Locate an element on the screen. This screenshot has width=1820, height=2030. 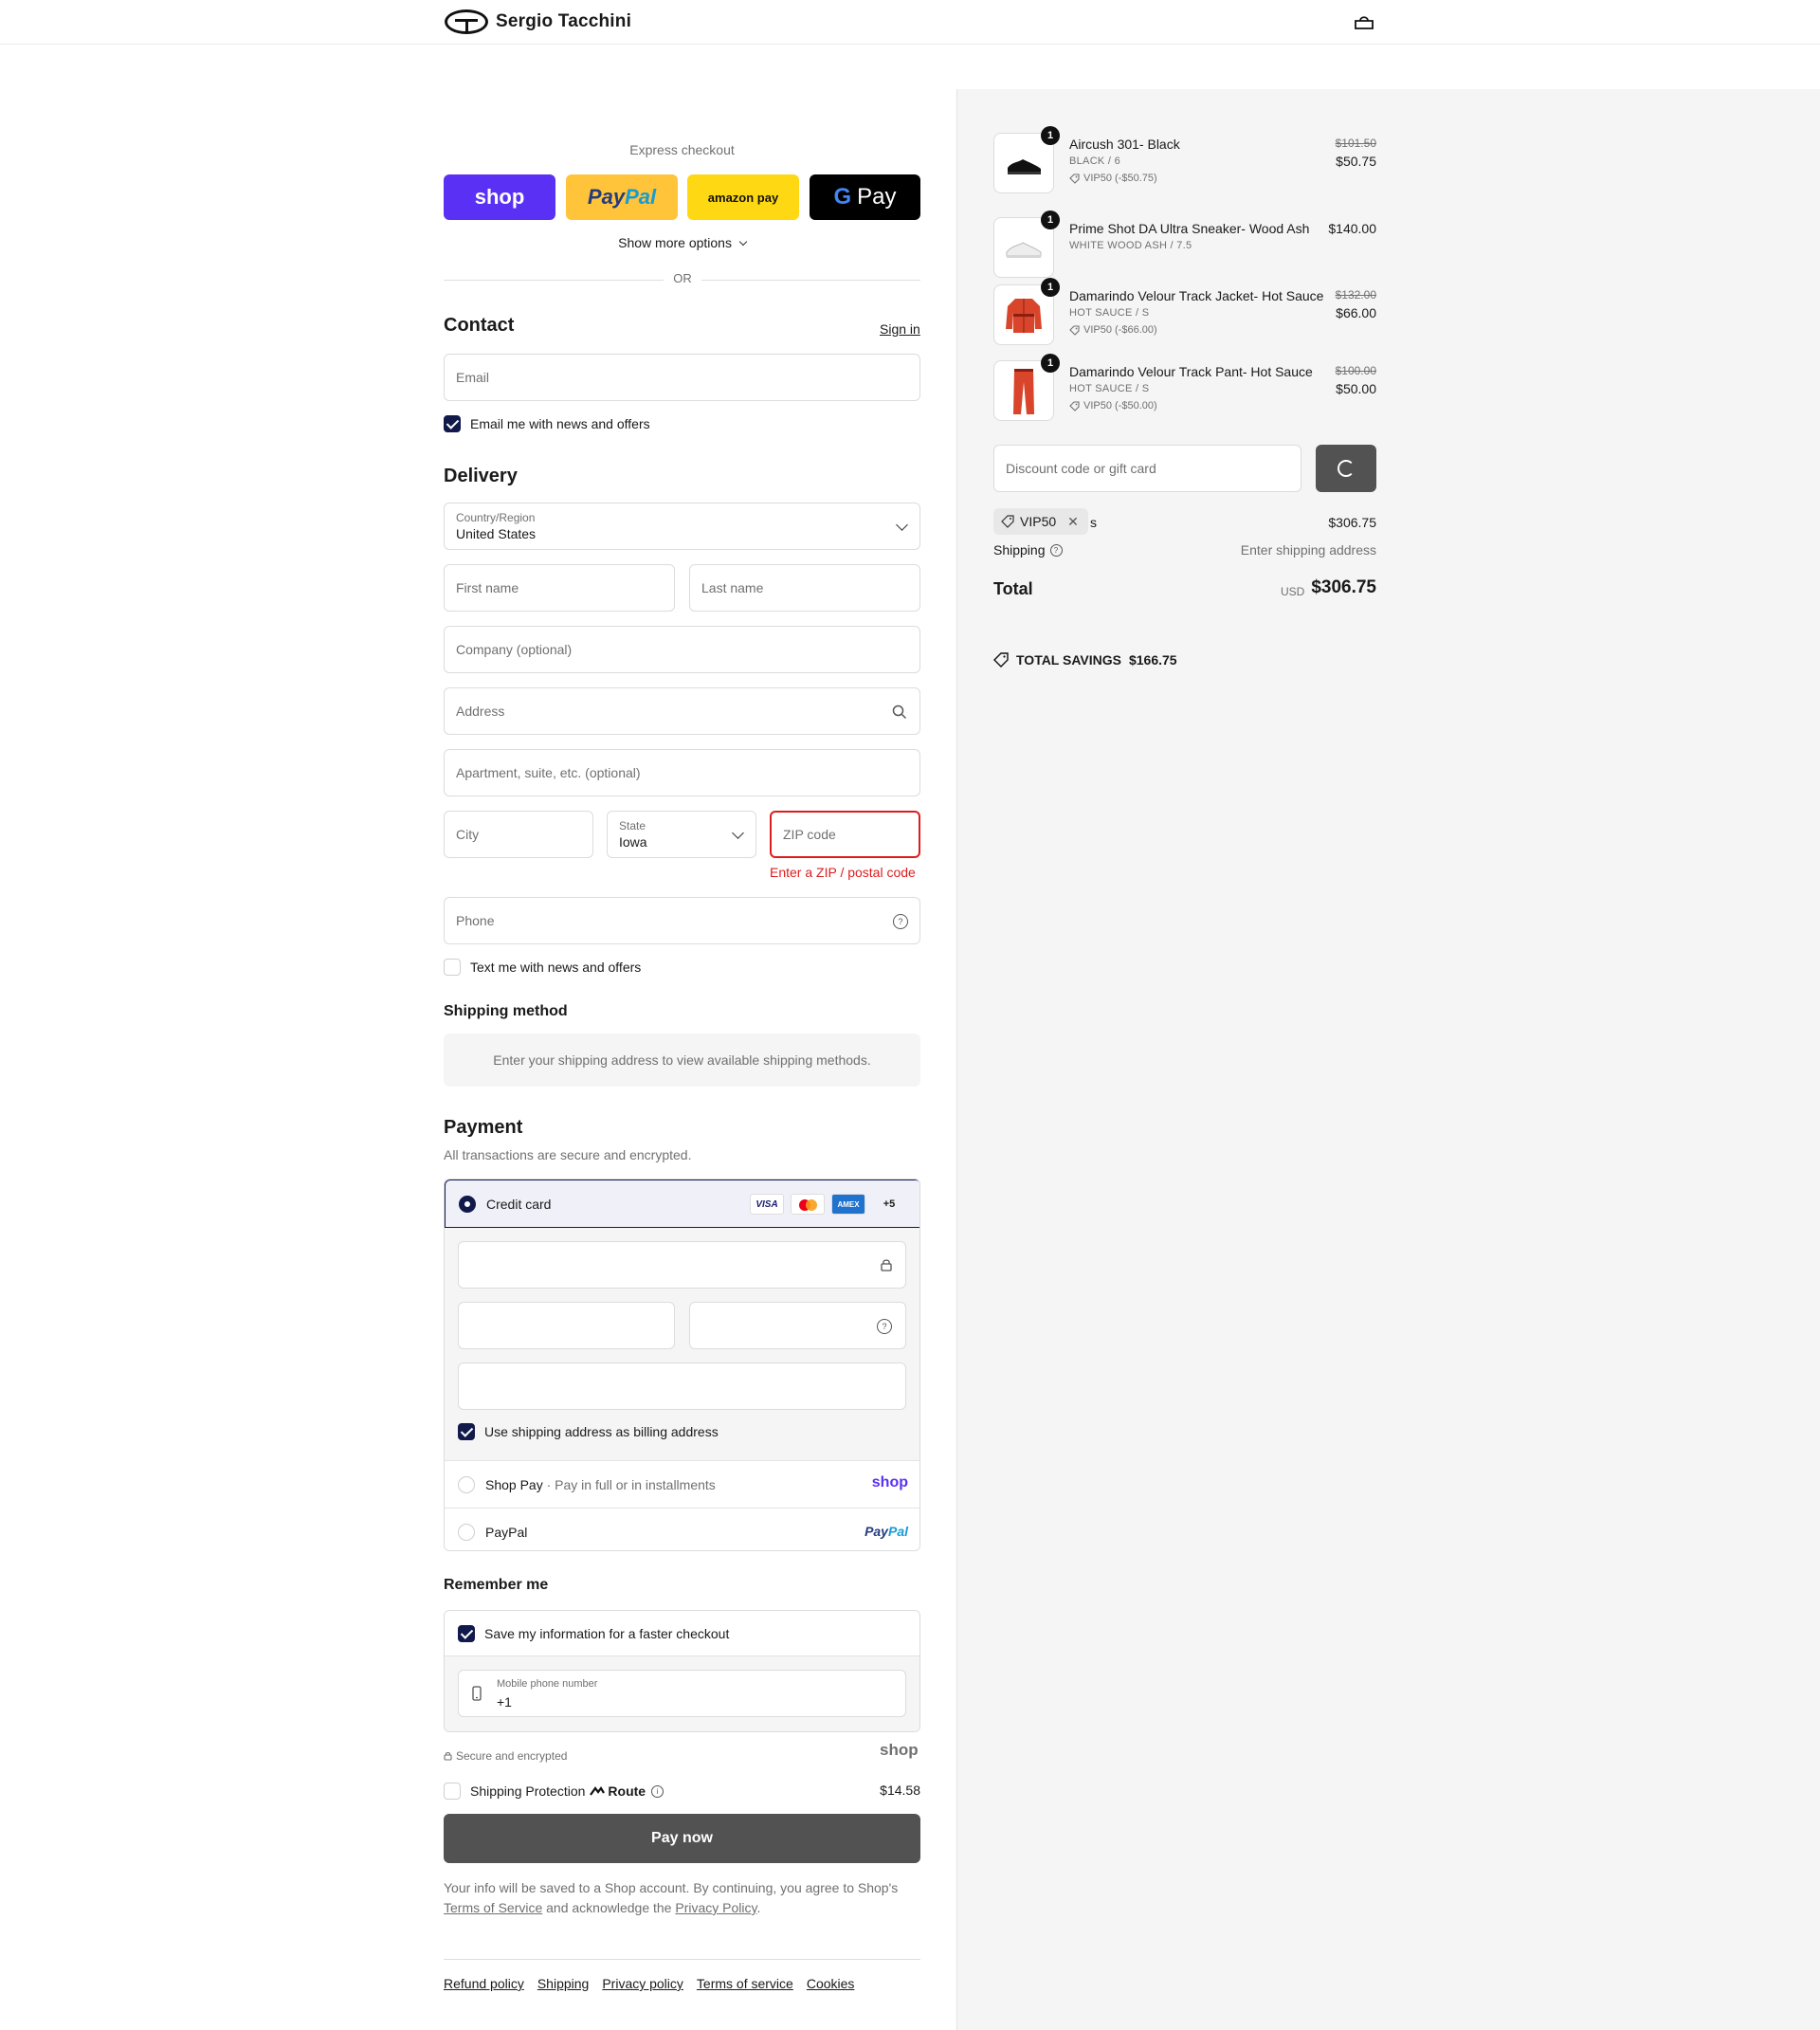
show-more-options-link: Show more options is located at coordinates (682, 242).